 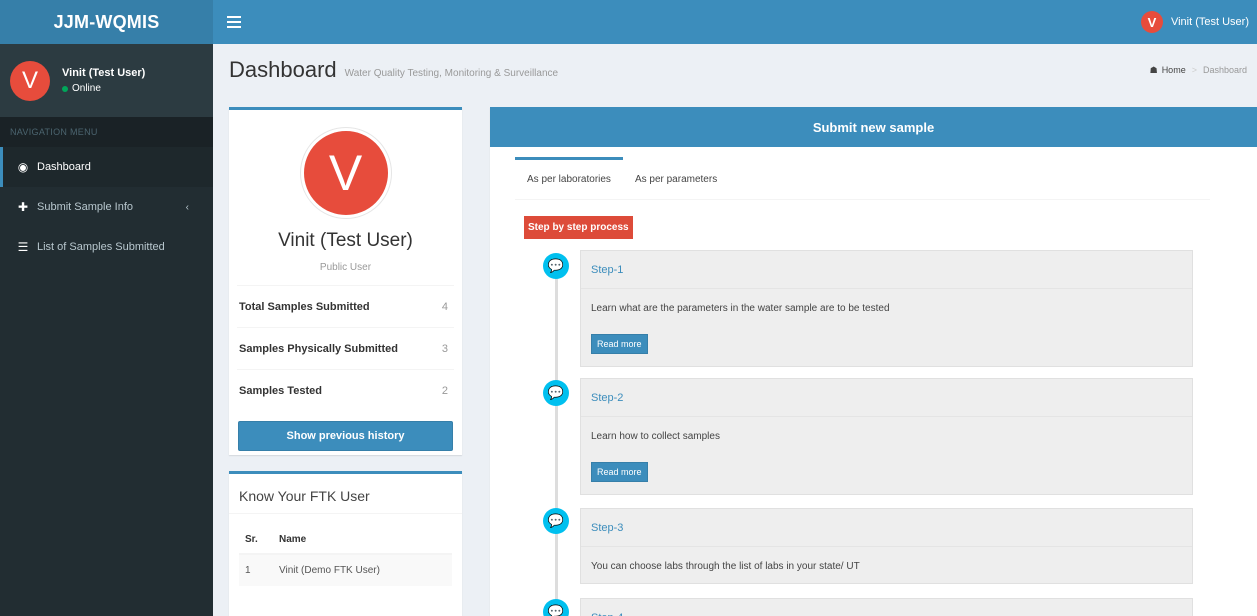 What do you see at coordinates (886, 398) in the screenshot?
I see `step-title: Step-2` at bounding box center [886, 398].